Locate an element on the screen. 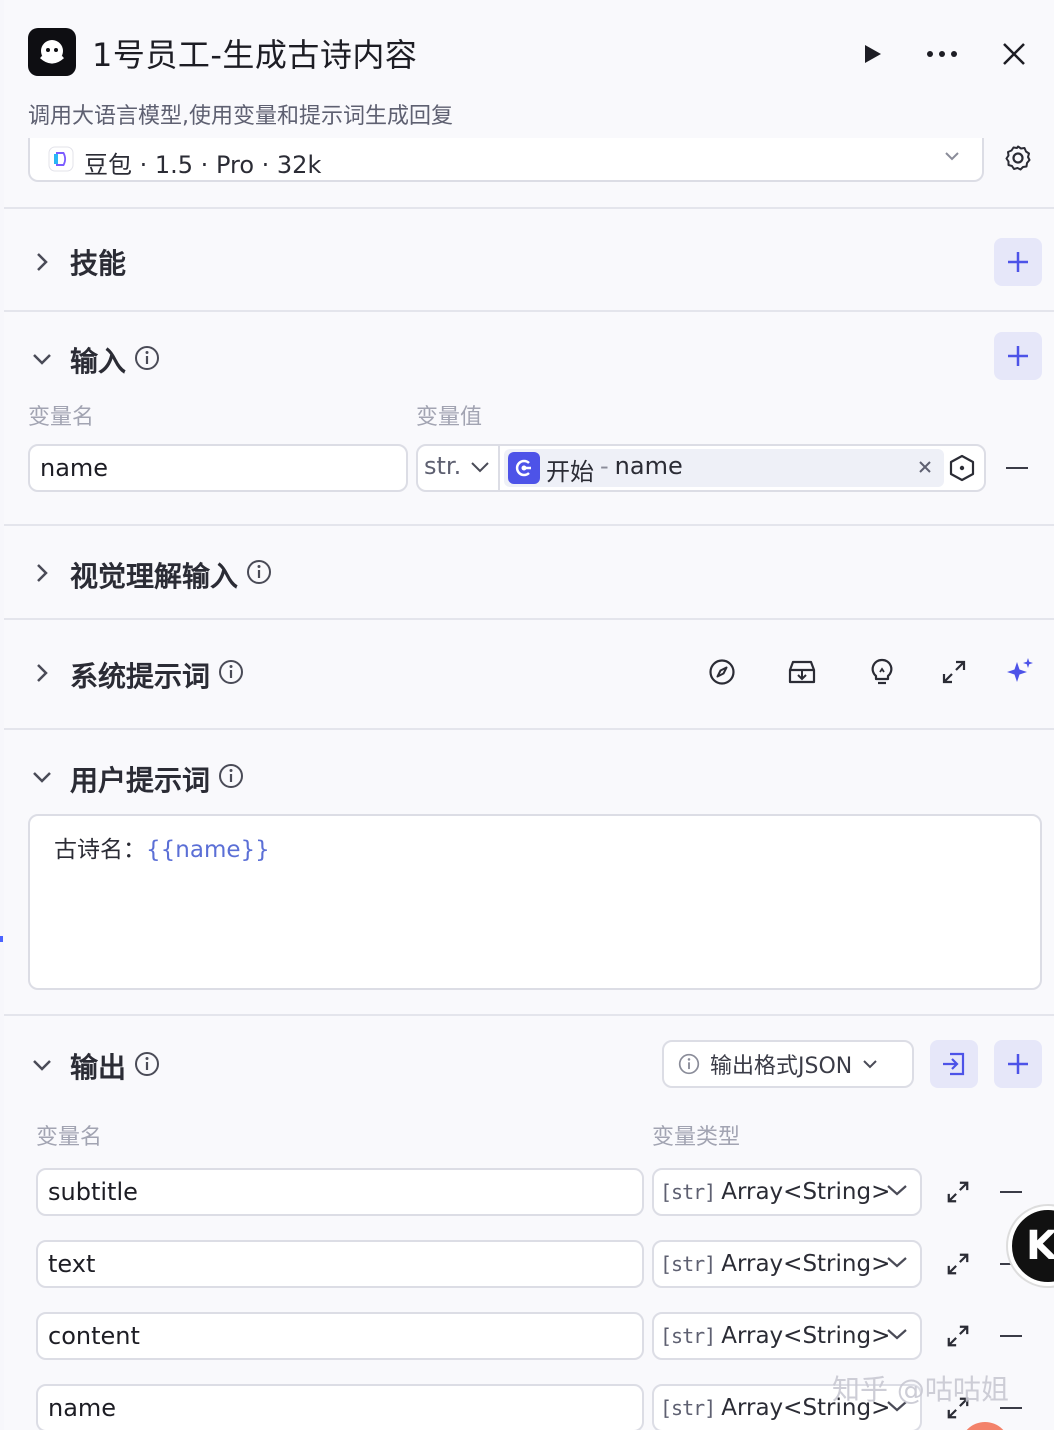 The image size is (1054, 1430). prompt-expand-button is located at coordinates (954, 672).